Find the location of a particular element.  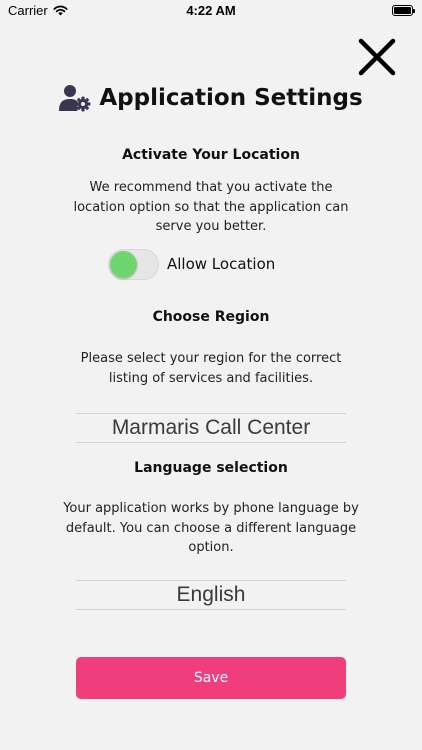

location-heading: Activate Your Location is located at coordinates (211, 155).